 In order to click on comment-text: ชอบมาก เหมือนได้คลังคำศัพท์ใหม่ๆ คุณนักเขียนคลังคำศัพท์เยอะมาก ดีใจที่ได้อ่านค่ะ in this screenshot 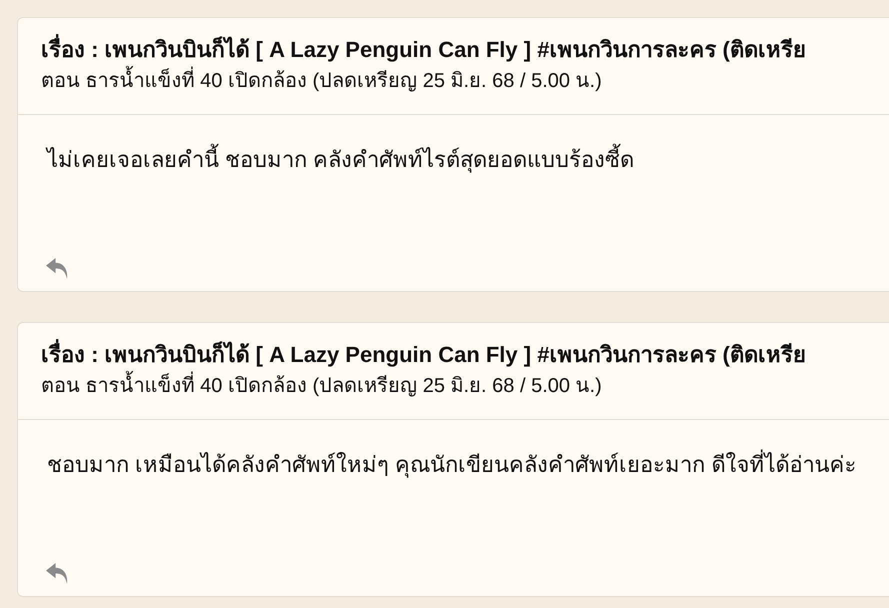, I will do `click(451, 465)`.